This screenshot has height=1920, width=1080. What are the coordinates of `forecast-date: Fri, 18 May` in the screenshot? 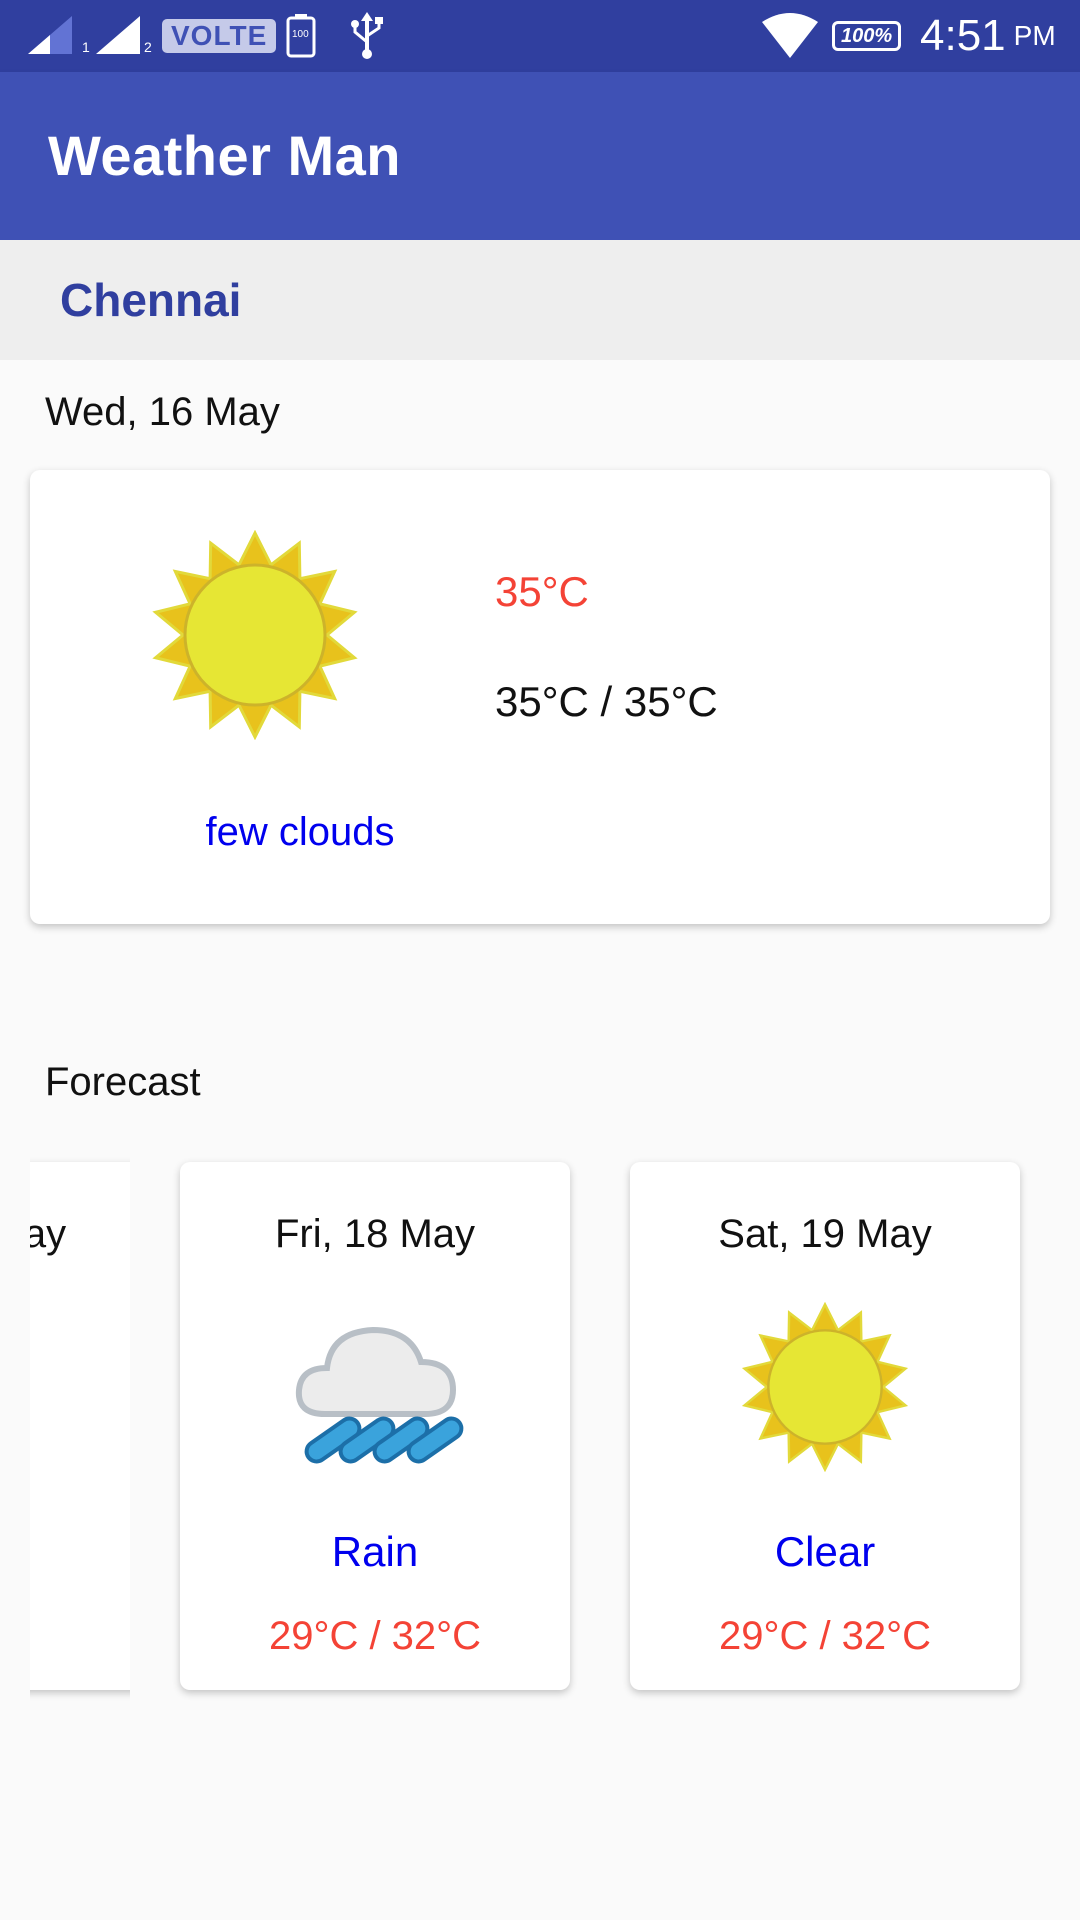 It's located at (375, 1234).